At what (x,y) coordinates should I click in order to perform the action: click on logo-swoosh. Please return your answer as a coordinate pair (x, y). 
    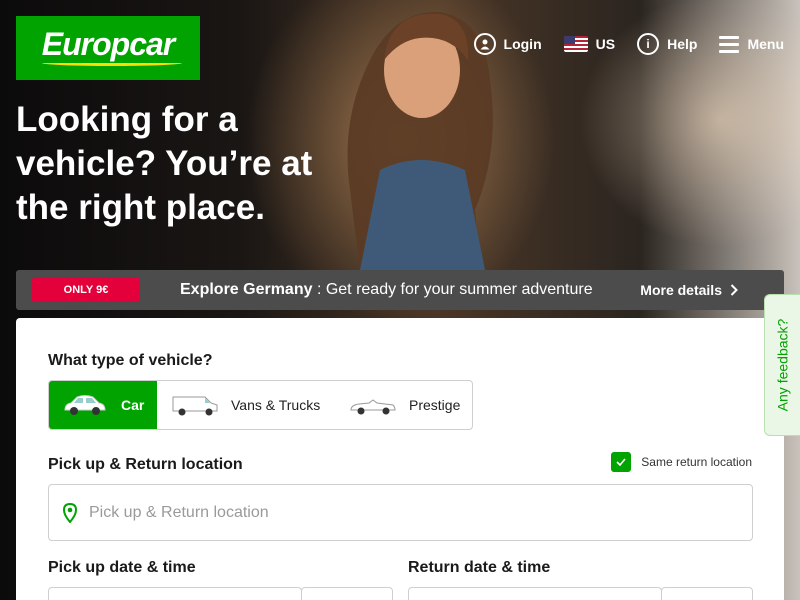
    Looking at the image, I should click on (112, 63).